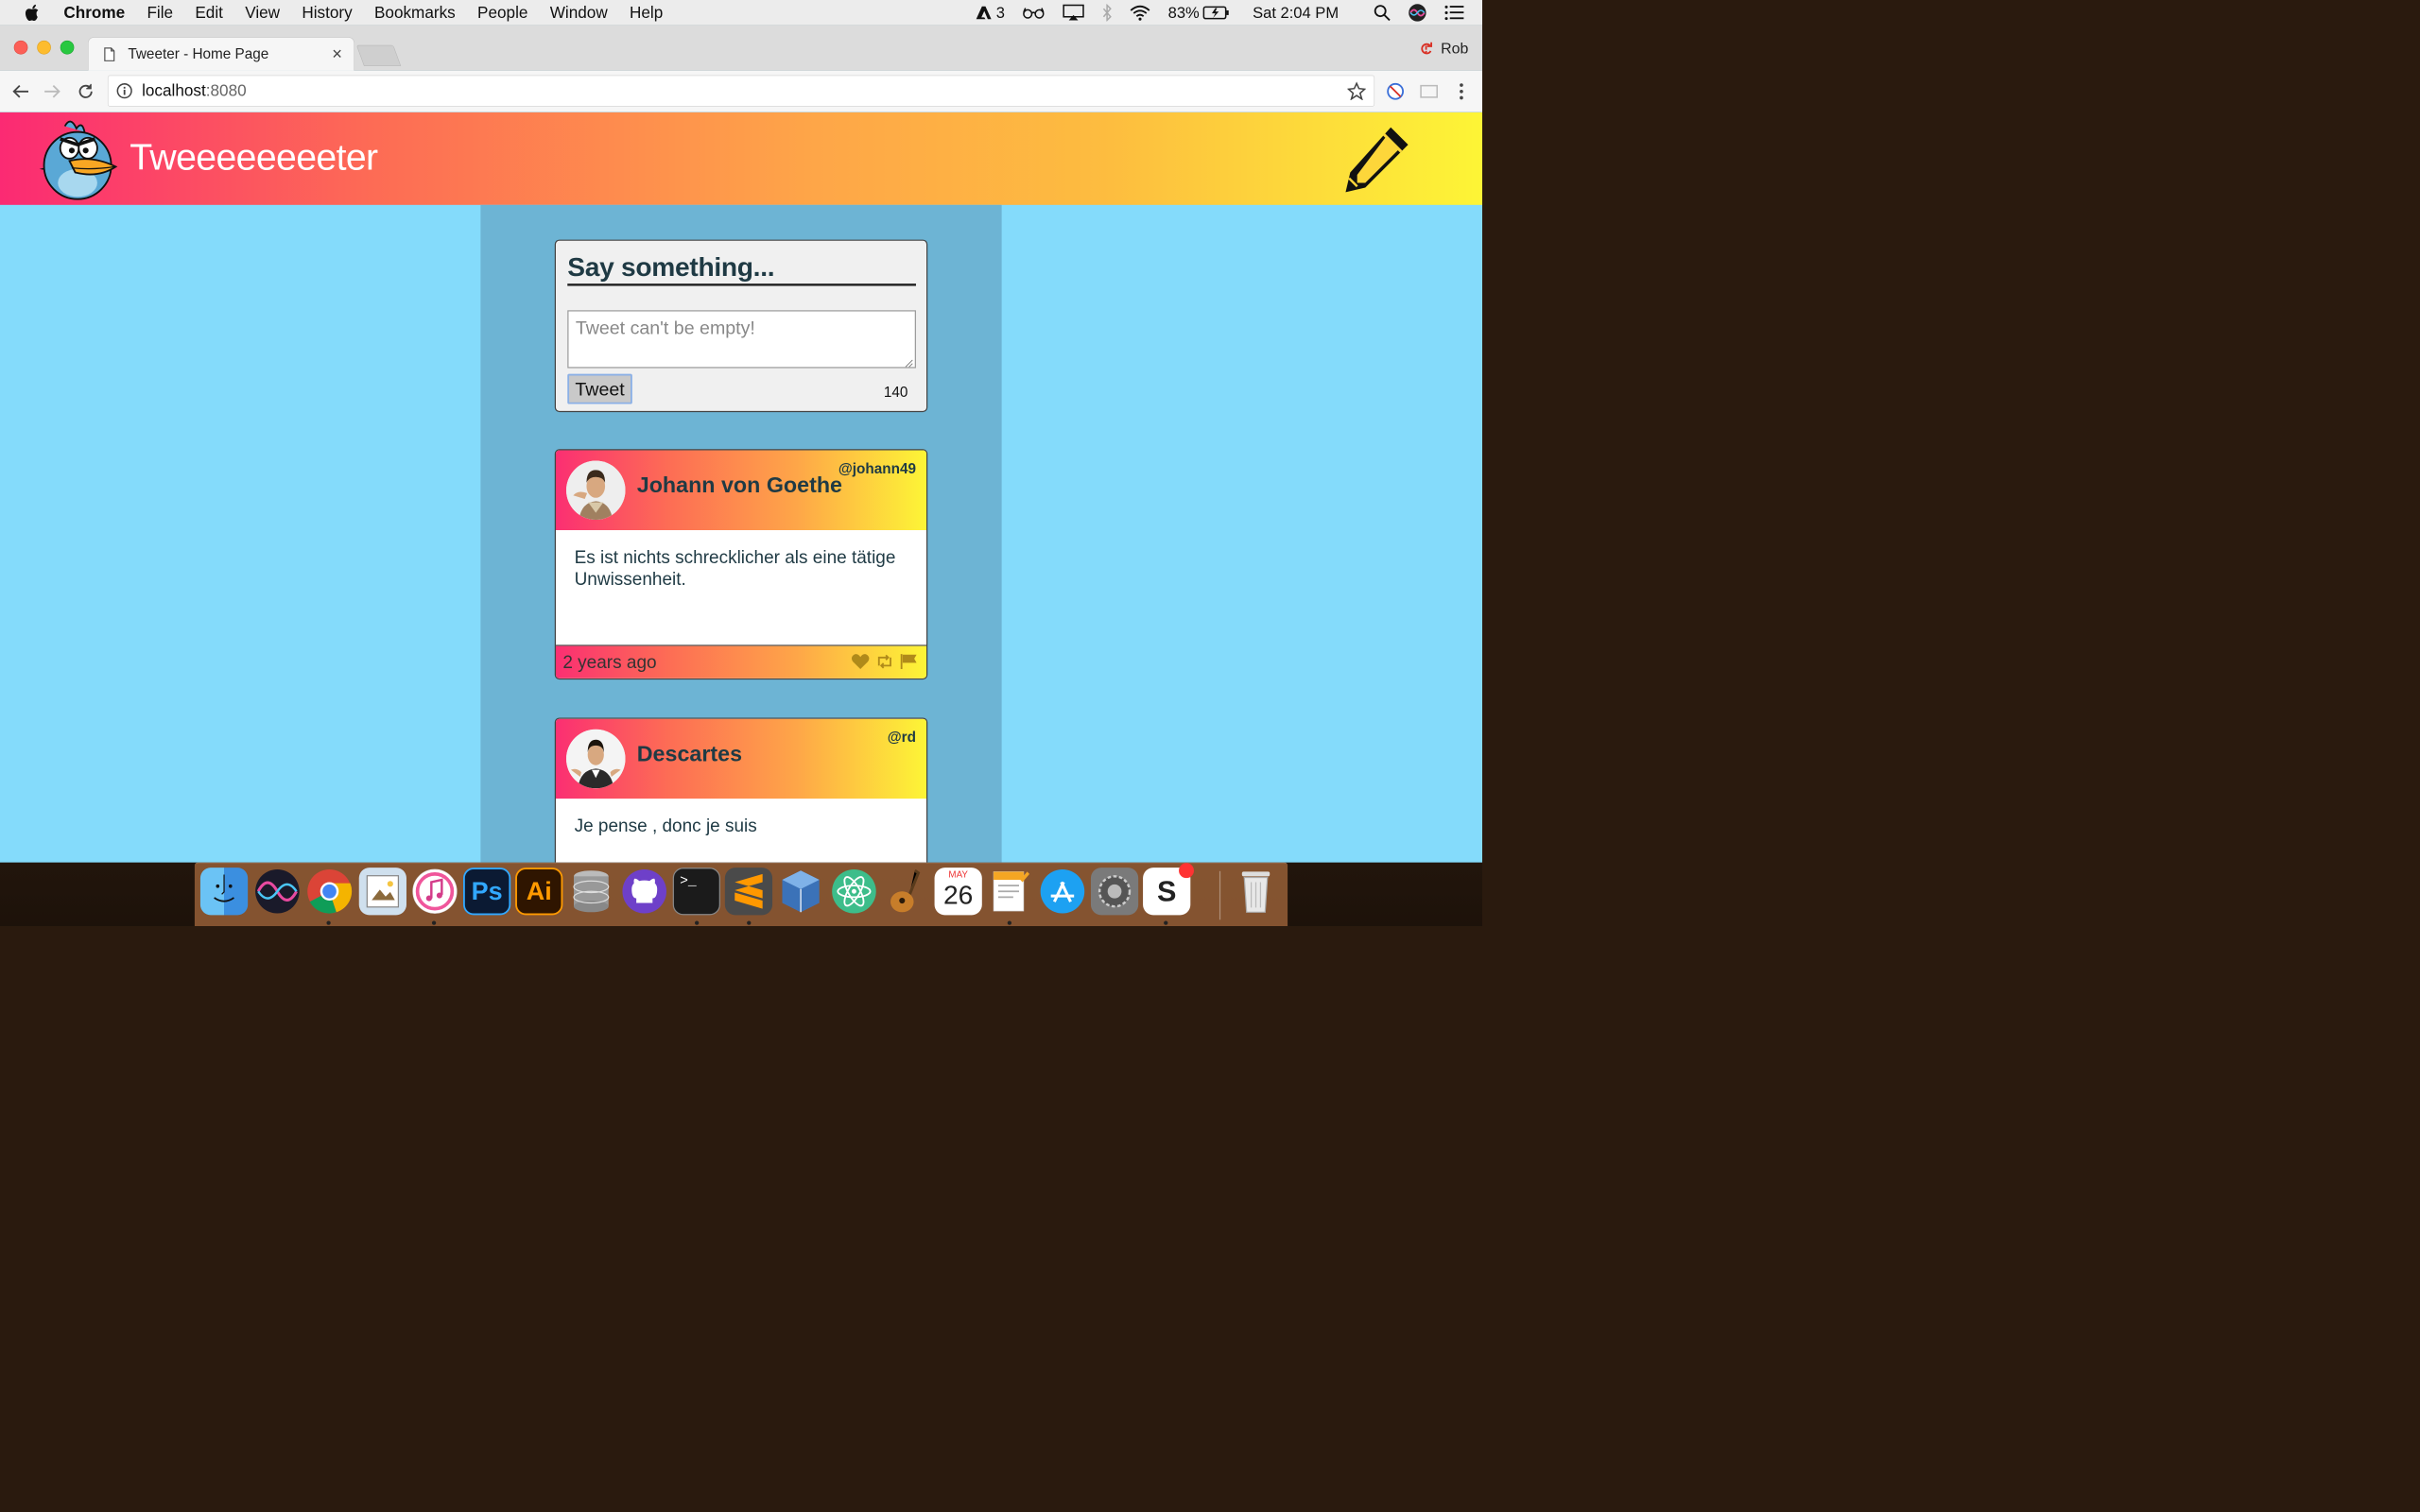  What do you see at coordinates (1455, 48) in the screenshot?
I see `profile-name: Rob` at bounding box center [1455, 48].